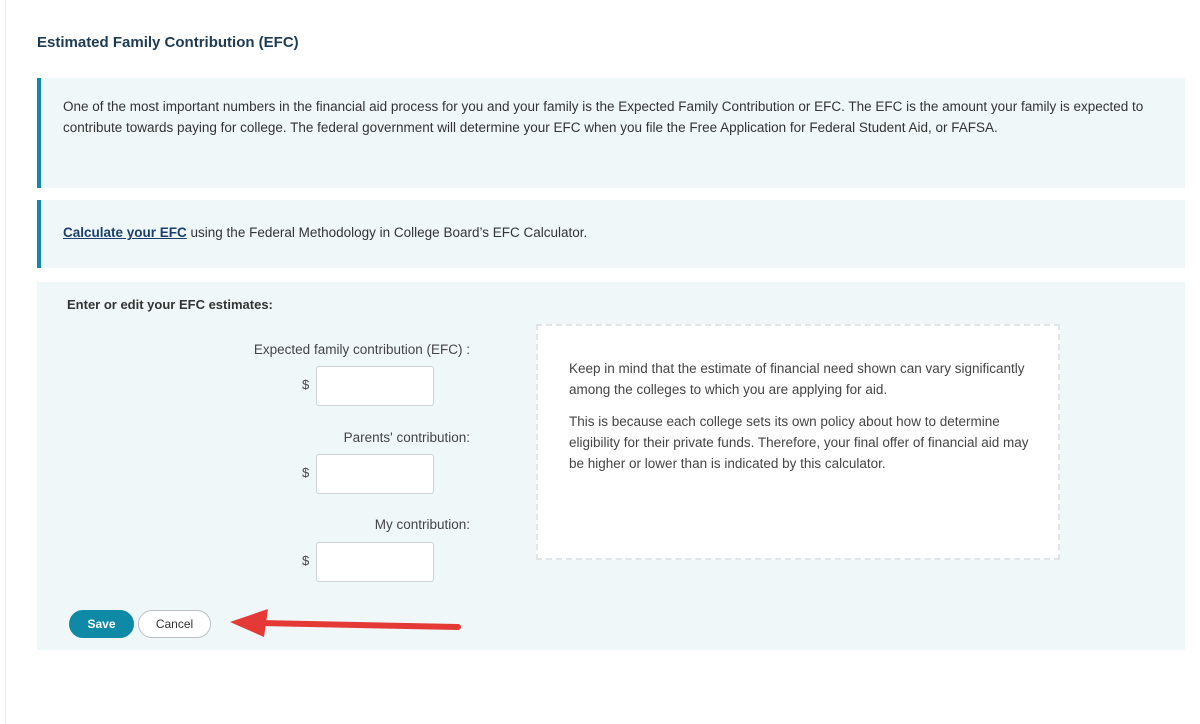 This screenshot has width=1200, height=724. I want to click on section-title: Estimated Family Contribution (EFC), so click(168, 42).